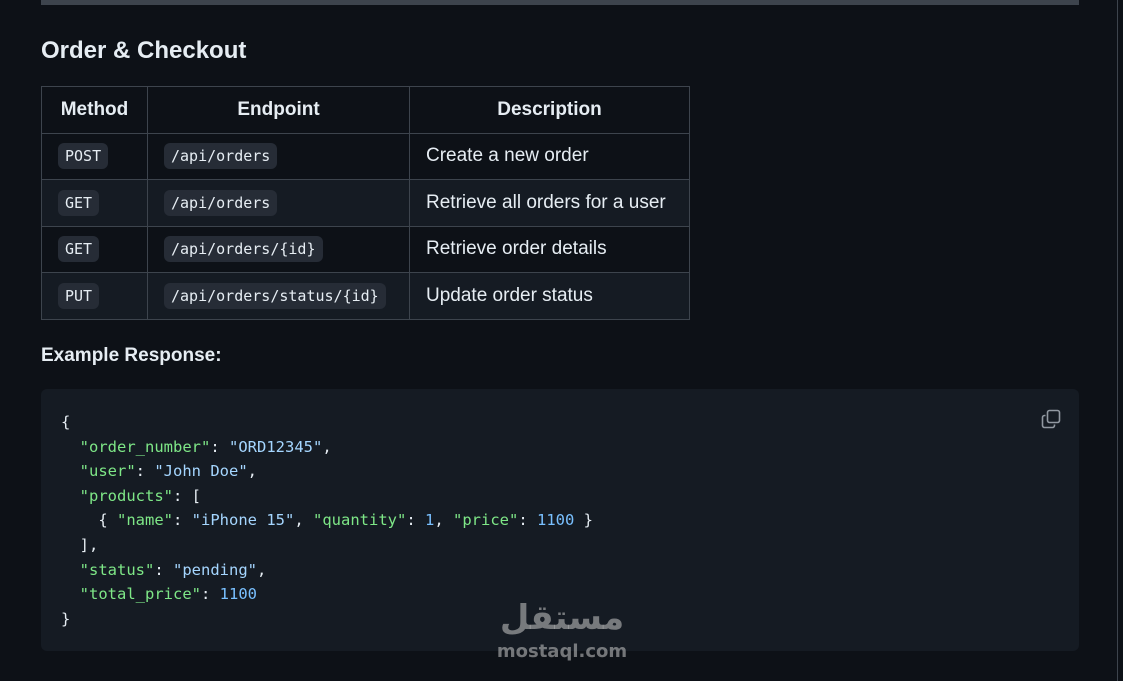  Describe the element at coordinates (549, 110) in the screenshot. I see `header-description: Description` at that location.